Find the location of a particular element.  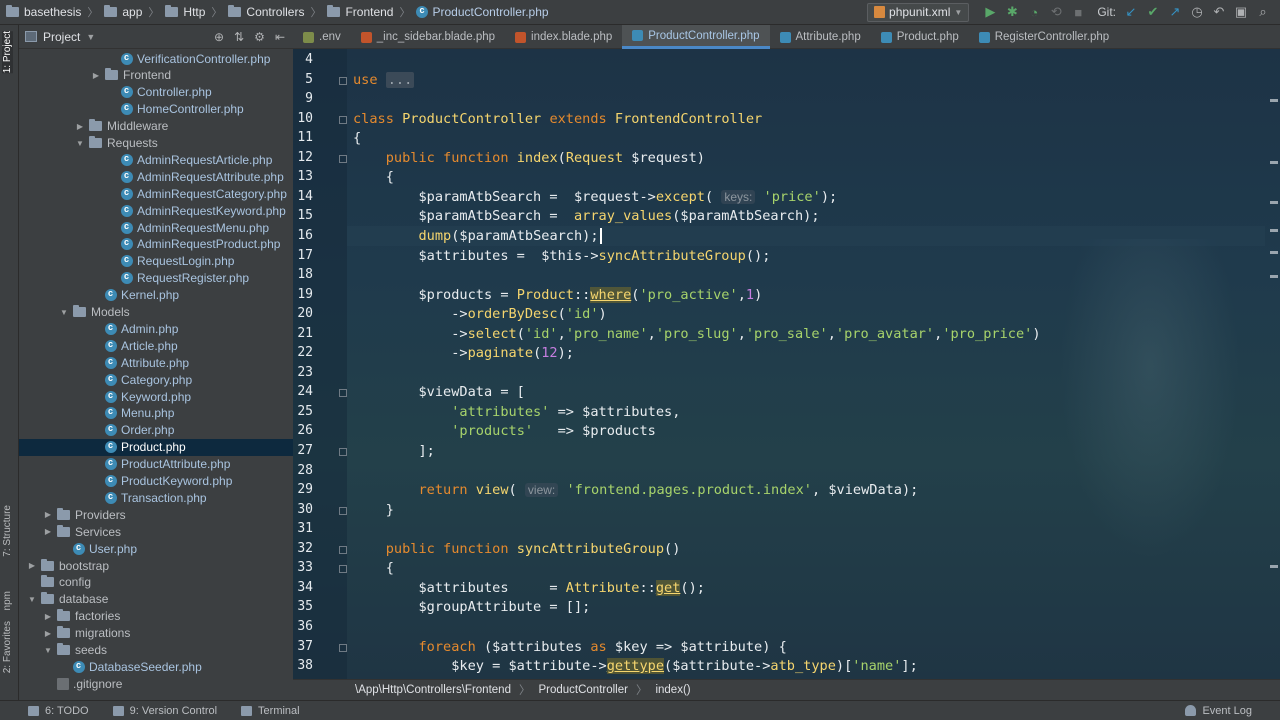

tree-item: DatabaseSeeder.php is located at coordinates (156, 666).